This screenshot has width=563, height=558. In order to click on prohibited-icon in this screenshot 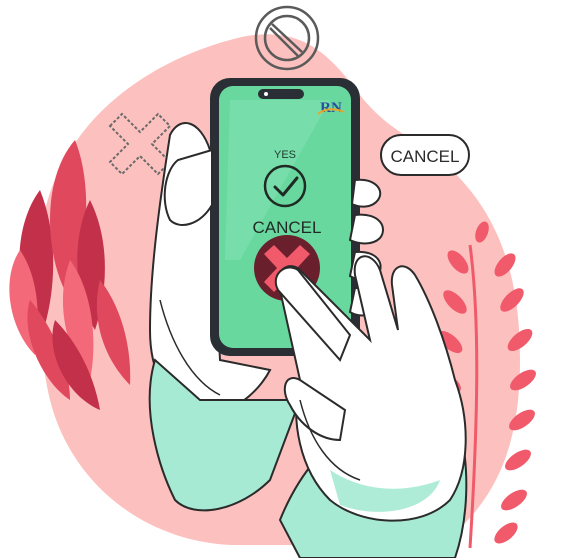, I will do `click(287, 38)`.